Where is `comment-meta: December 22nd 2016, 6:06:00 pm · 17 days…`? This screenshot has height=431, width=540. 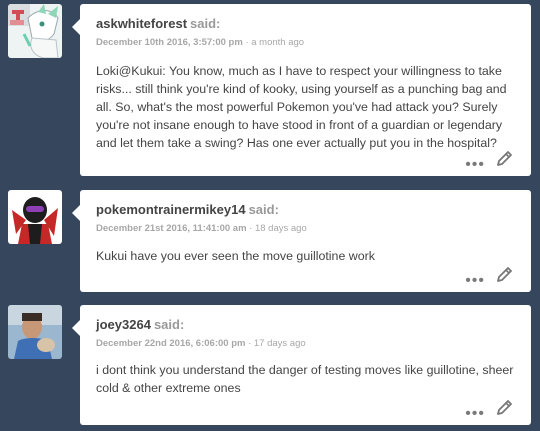
comment-meta: December 22nd 2016, 6:06:00 pm · 17 days… is located at coordinates (201, 343).